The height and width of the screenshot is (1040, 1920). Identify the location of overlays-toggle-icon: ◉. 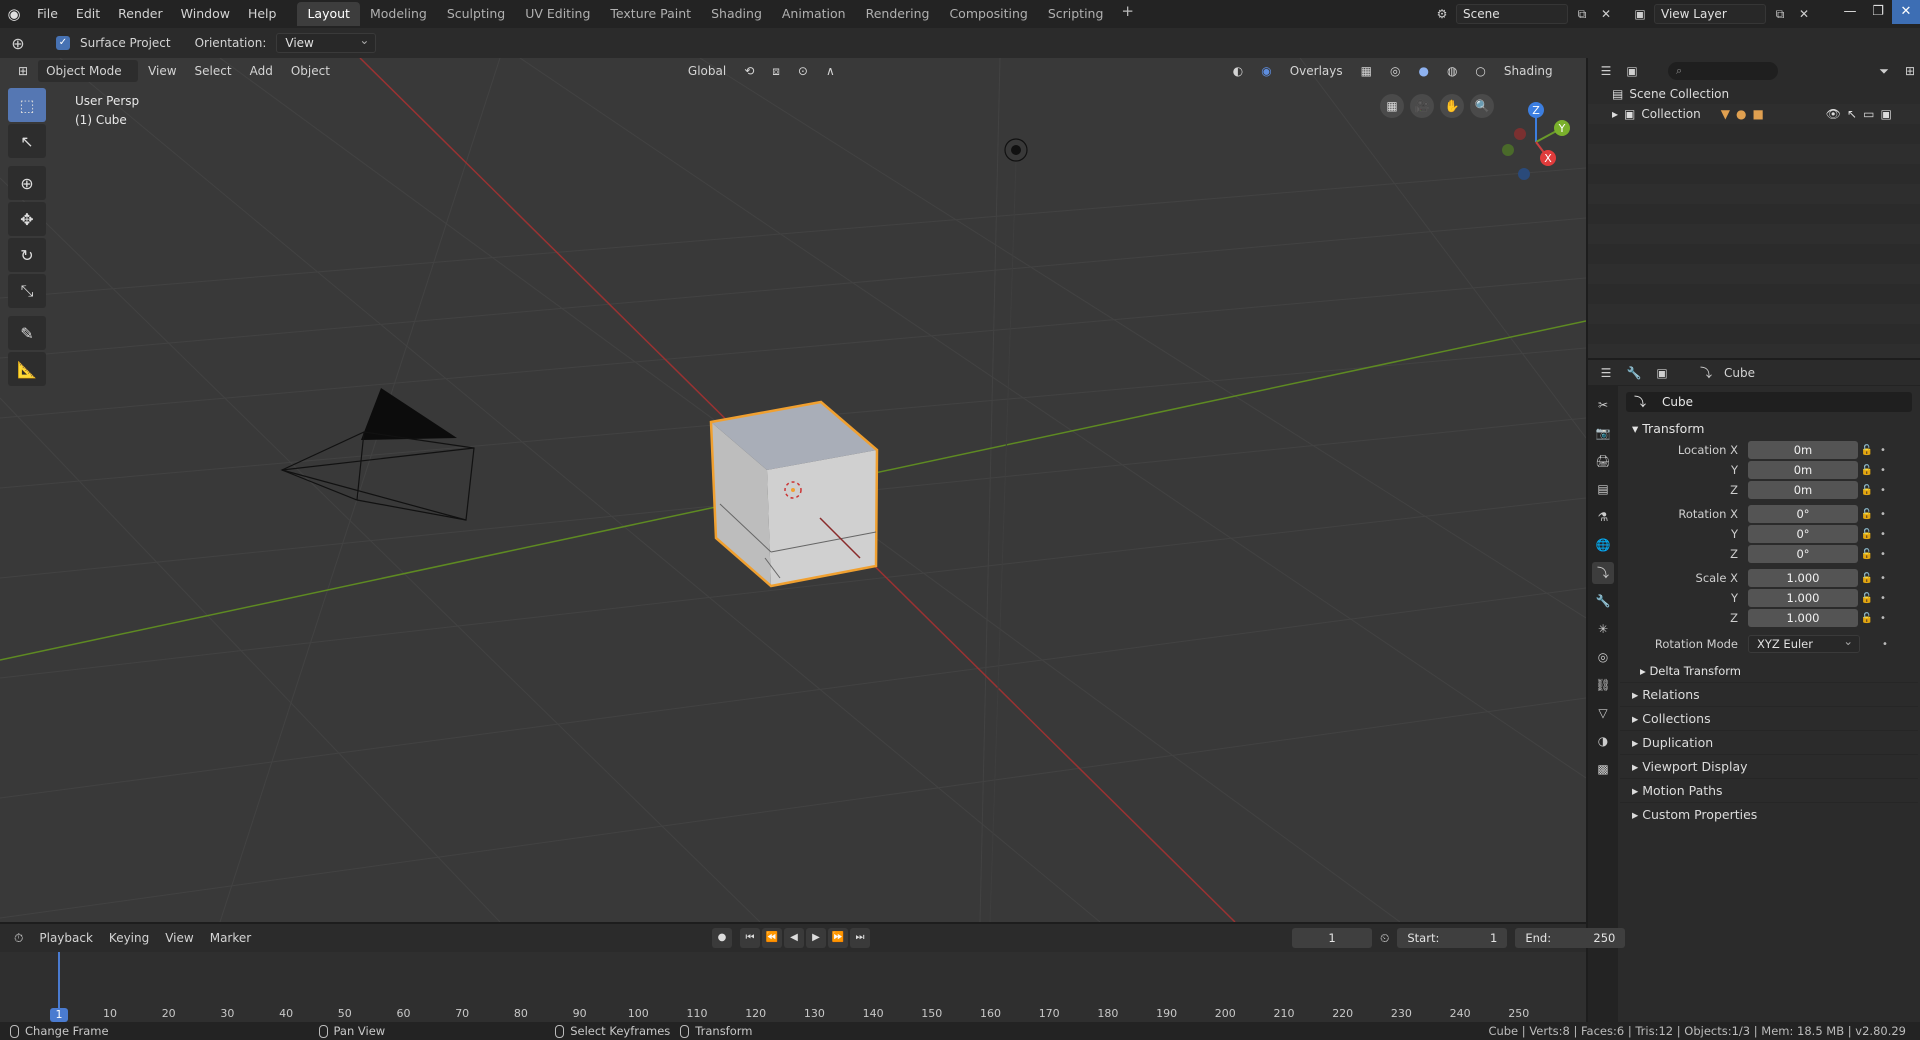
(1266, 71).